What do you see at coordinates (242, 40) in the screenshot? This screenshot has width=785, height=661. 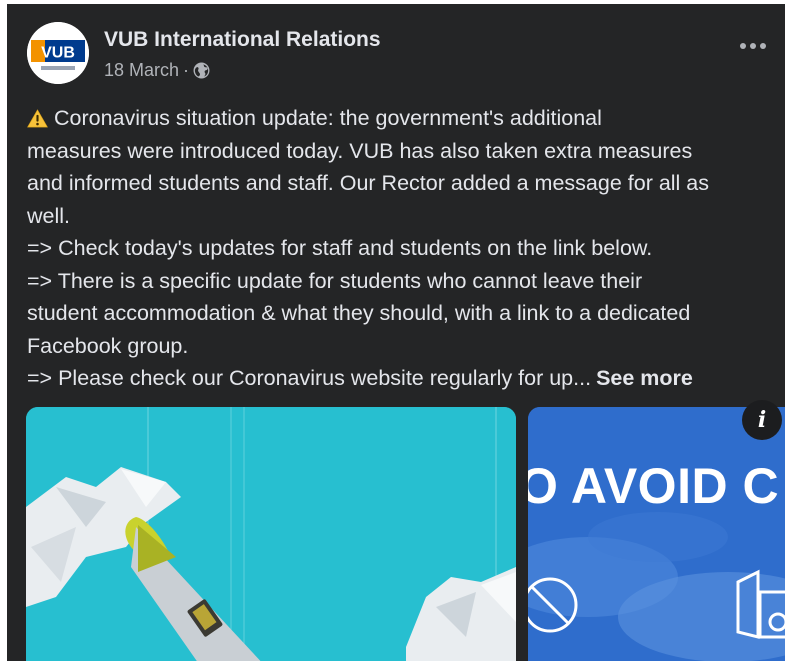 I see `page-name-link: VUB International Relations` at bounding box center [242, 40].